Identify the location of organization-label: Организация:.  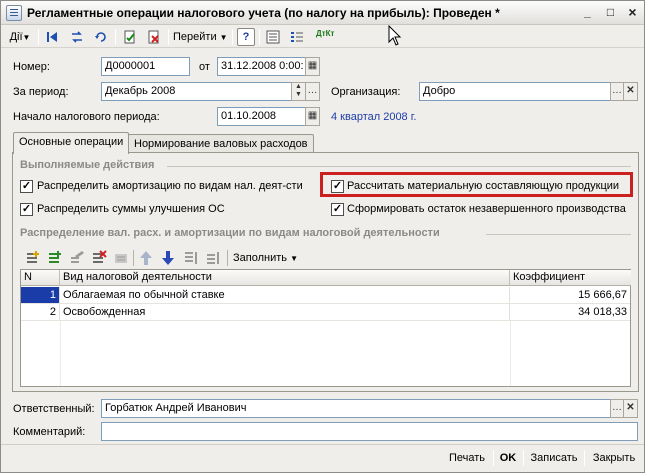
(366, 92).